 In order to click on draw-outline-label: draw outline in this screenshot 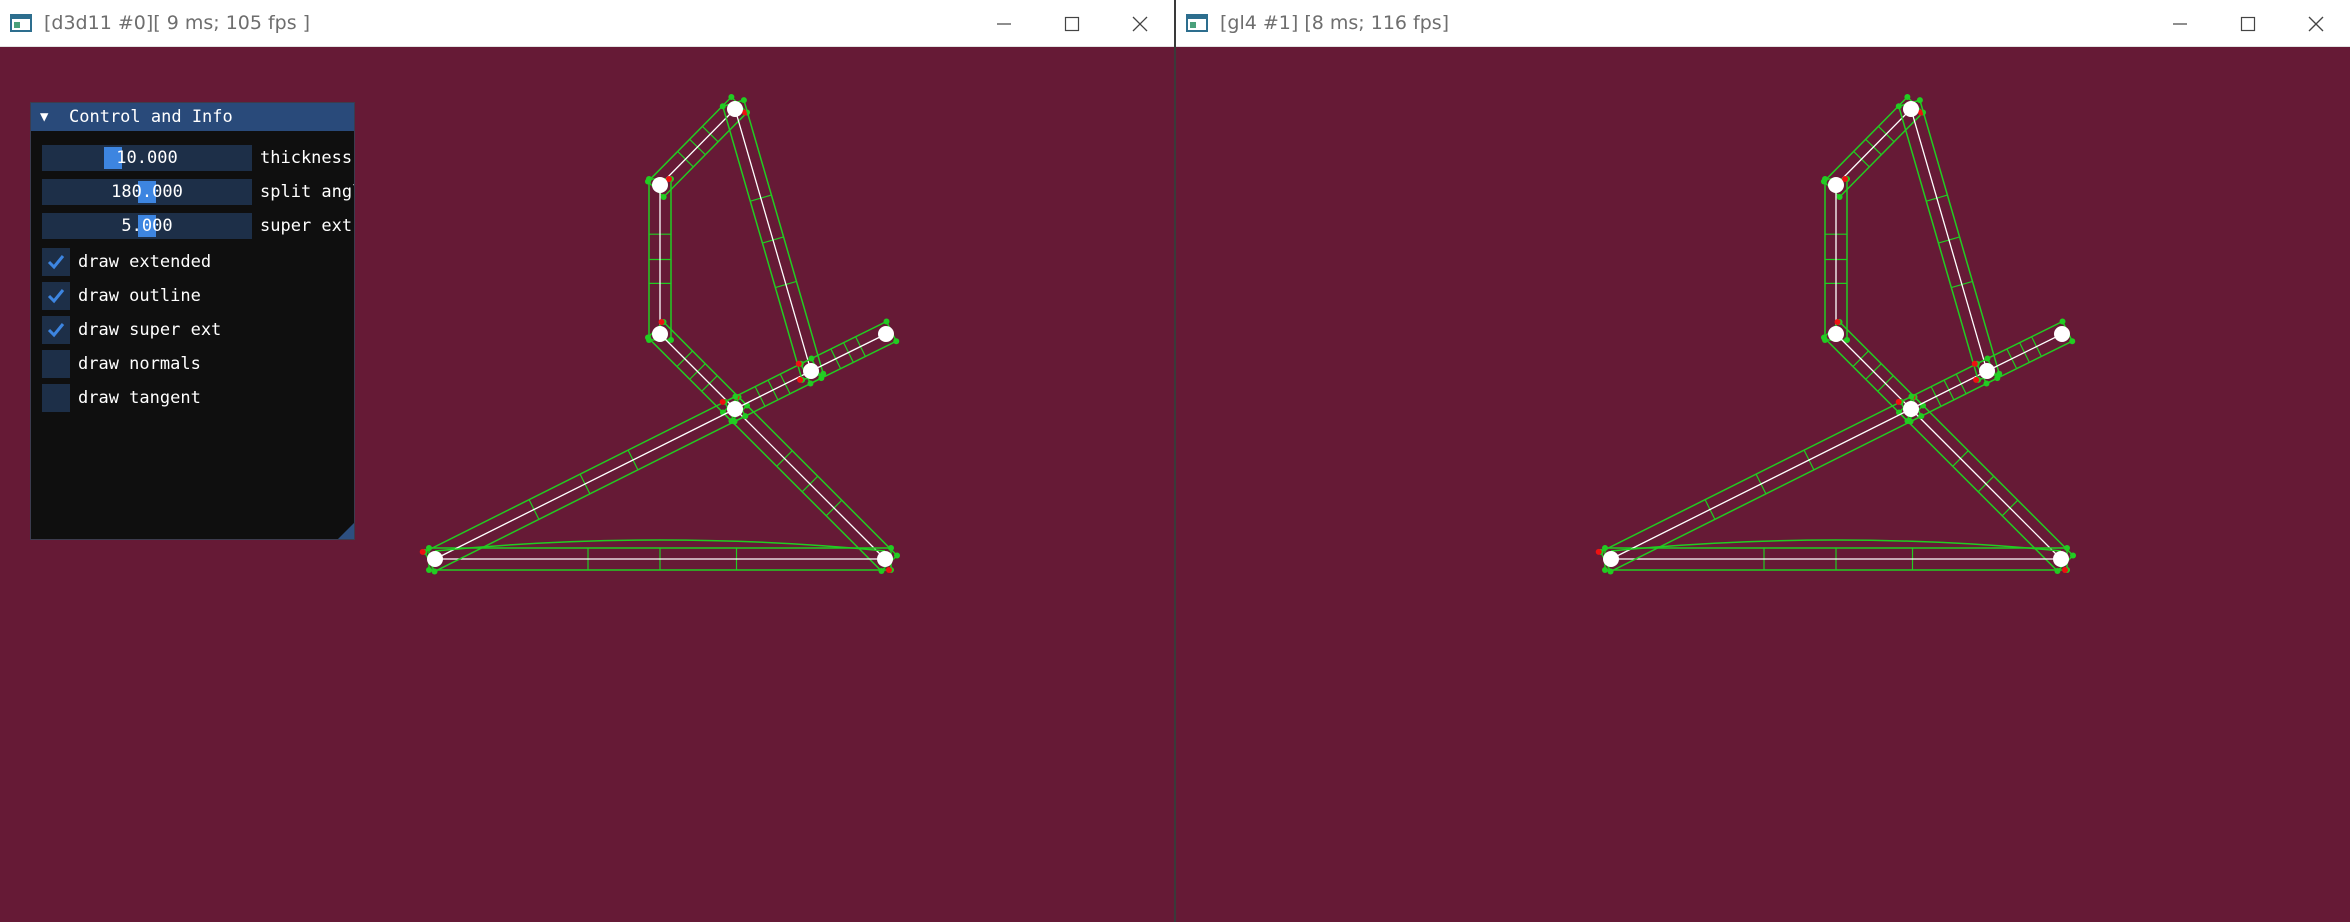, I will do `click(139, 296)`.